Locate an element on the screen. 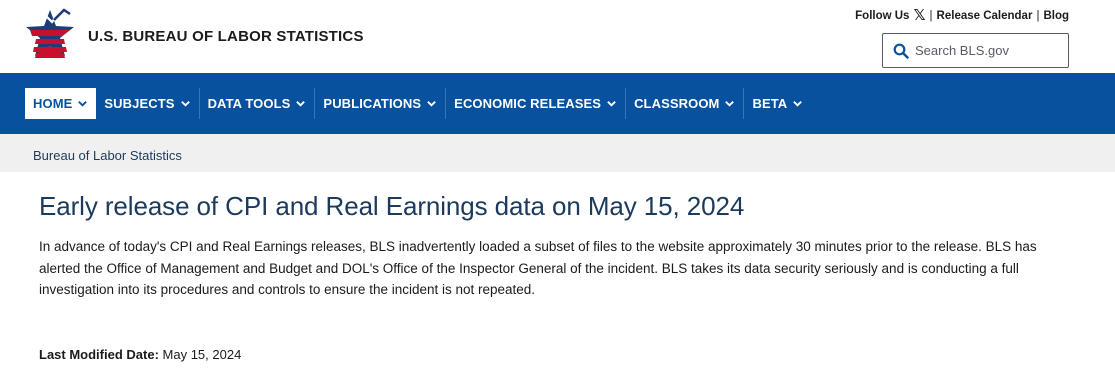  nav-item-label: PUBLICATIONS is located at coordinates (372, 103).